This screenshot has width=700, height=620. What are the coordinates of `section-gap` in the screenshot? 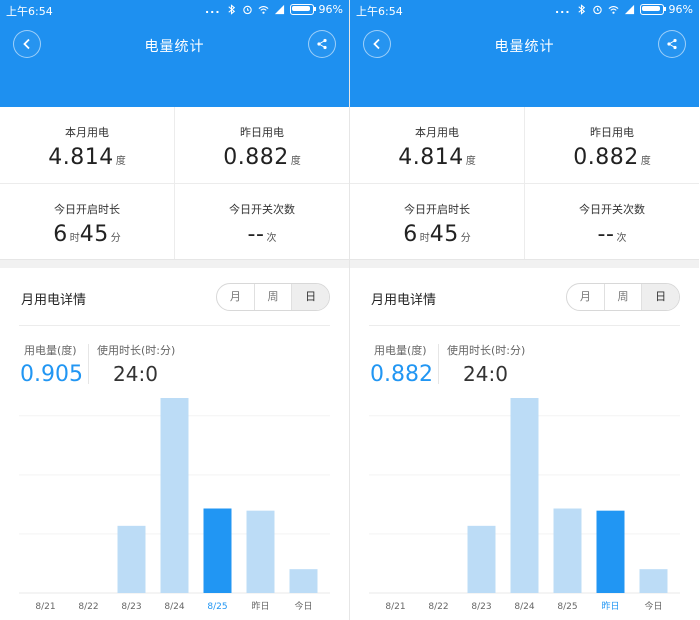 It's located at (174, 263).